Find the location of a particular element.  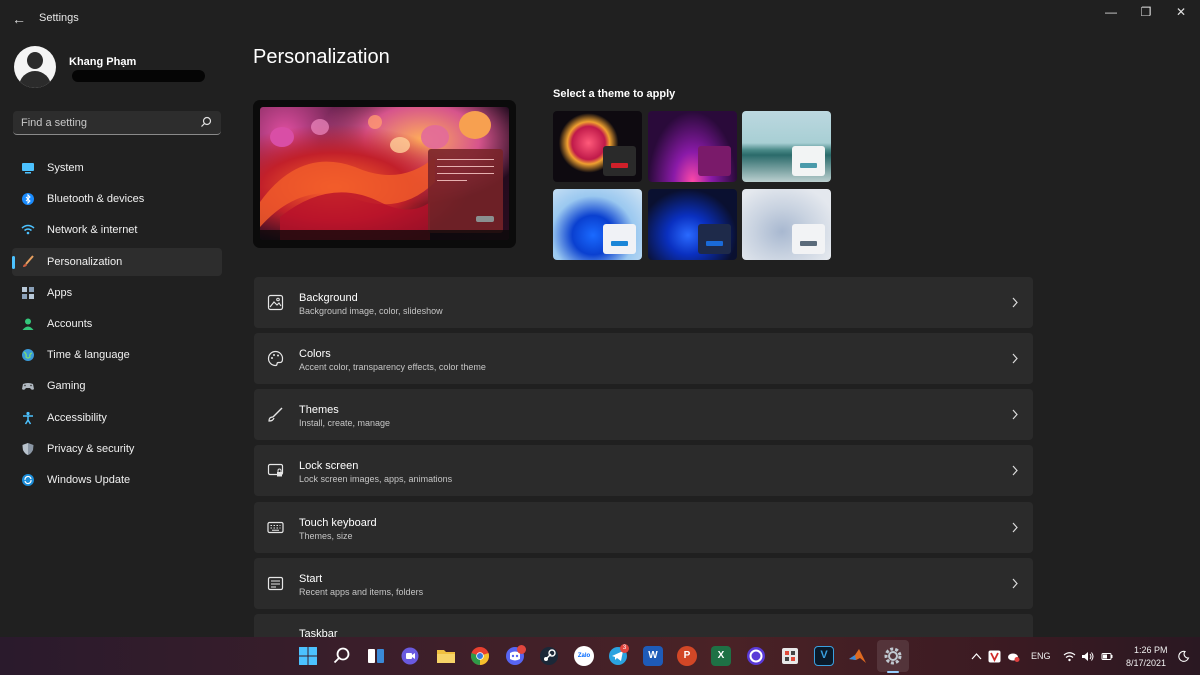

keyboard-icon is located at coordinates (275, 527).